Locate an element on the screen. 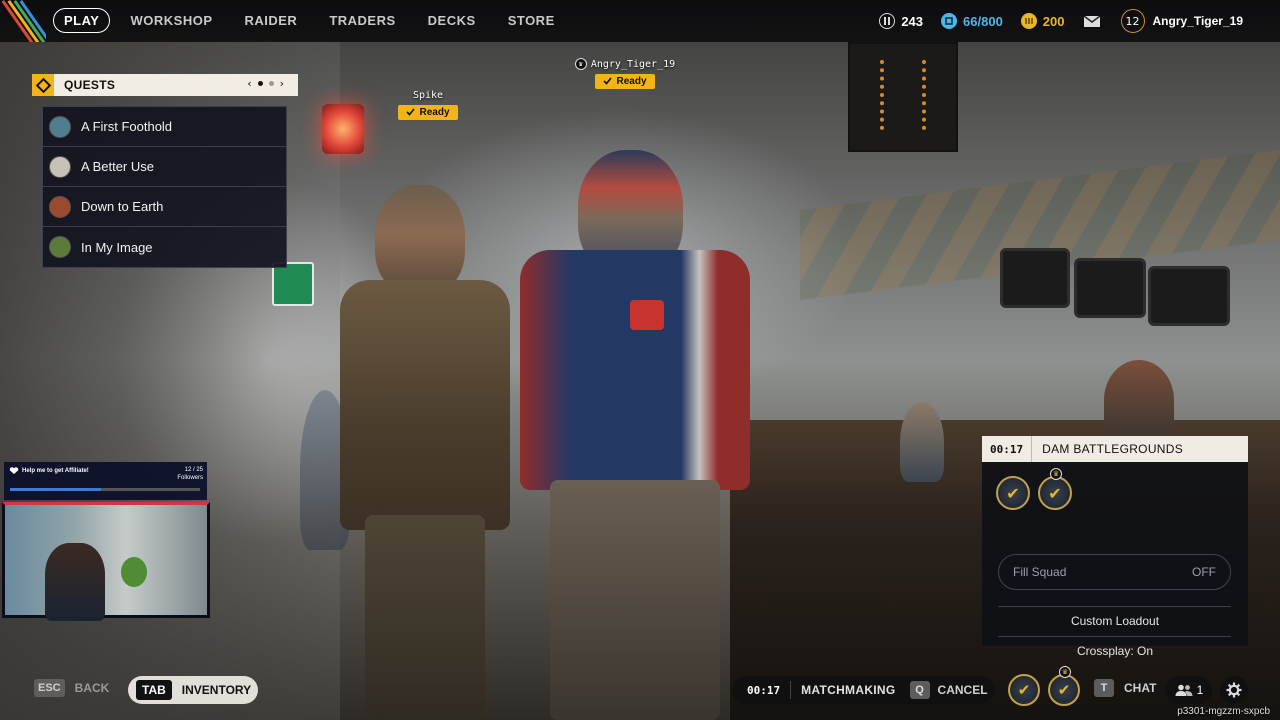 Image resolution: width=1280 pixels, height=720 pixels. party-tag-angry-tiger: ♛ Angry_Tiger_19 Ready is located at coordinates (625, 73).